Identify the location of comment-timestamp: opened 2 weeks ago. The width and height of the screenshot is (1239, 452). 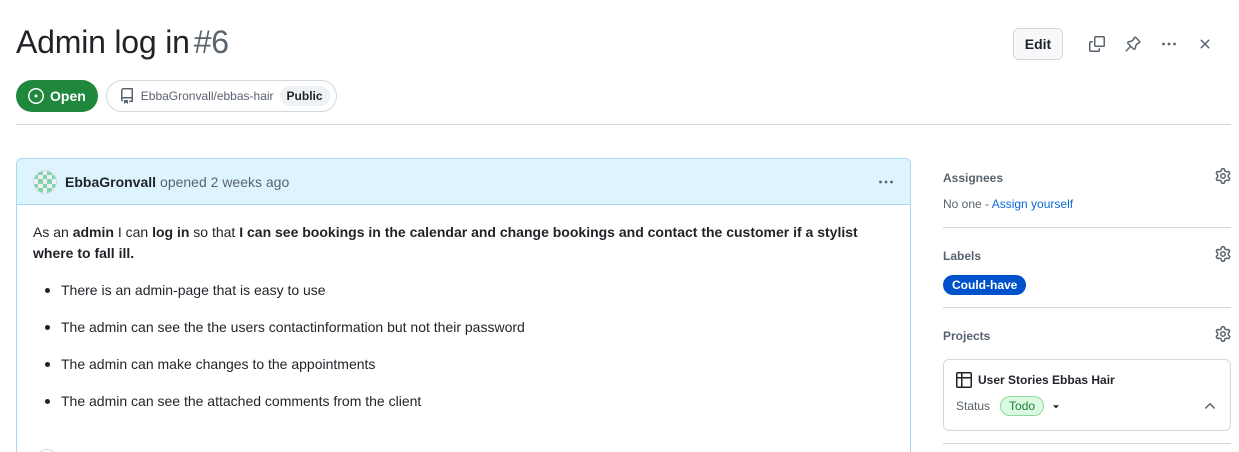
(224, 182).